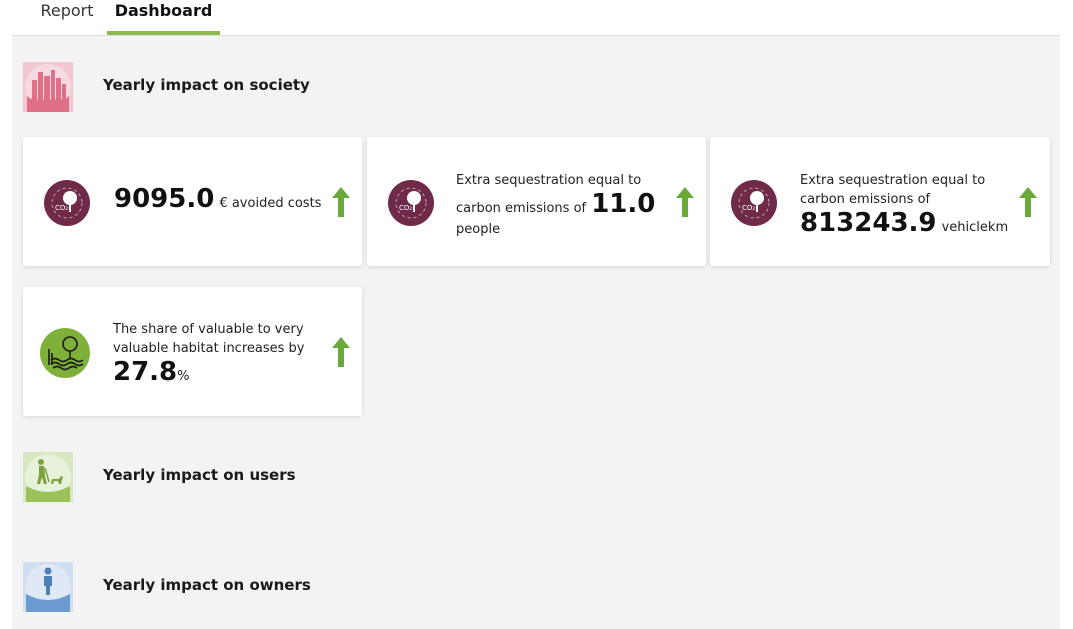  I want to click on habitat-text-line2: valuable habitat increases by, so click(209, 348).